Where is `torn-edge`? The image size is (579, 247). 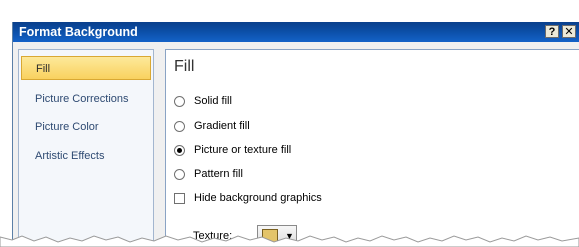 torn-edge is located at coordinates (289, 241).